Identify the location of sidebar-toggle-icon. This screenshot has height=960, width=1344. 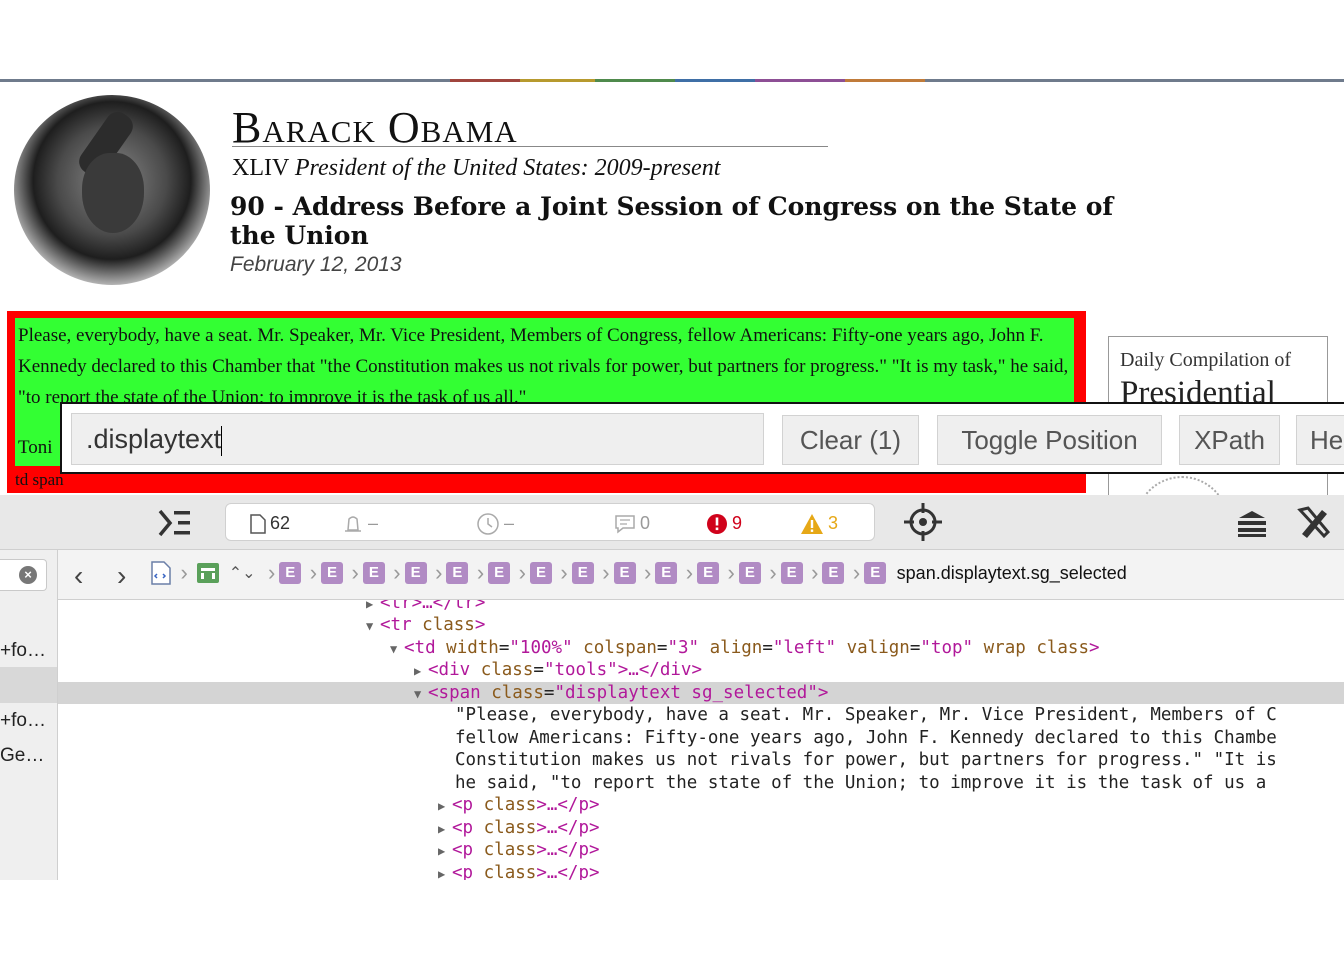
(175, 523).